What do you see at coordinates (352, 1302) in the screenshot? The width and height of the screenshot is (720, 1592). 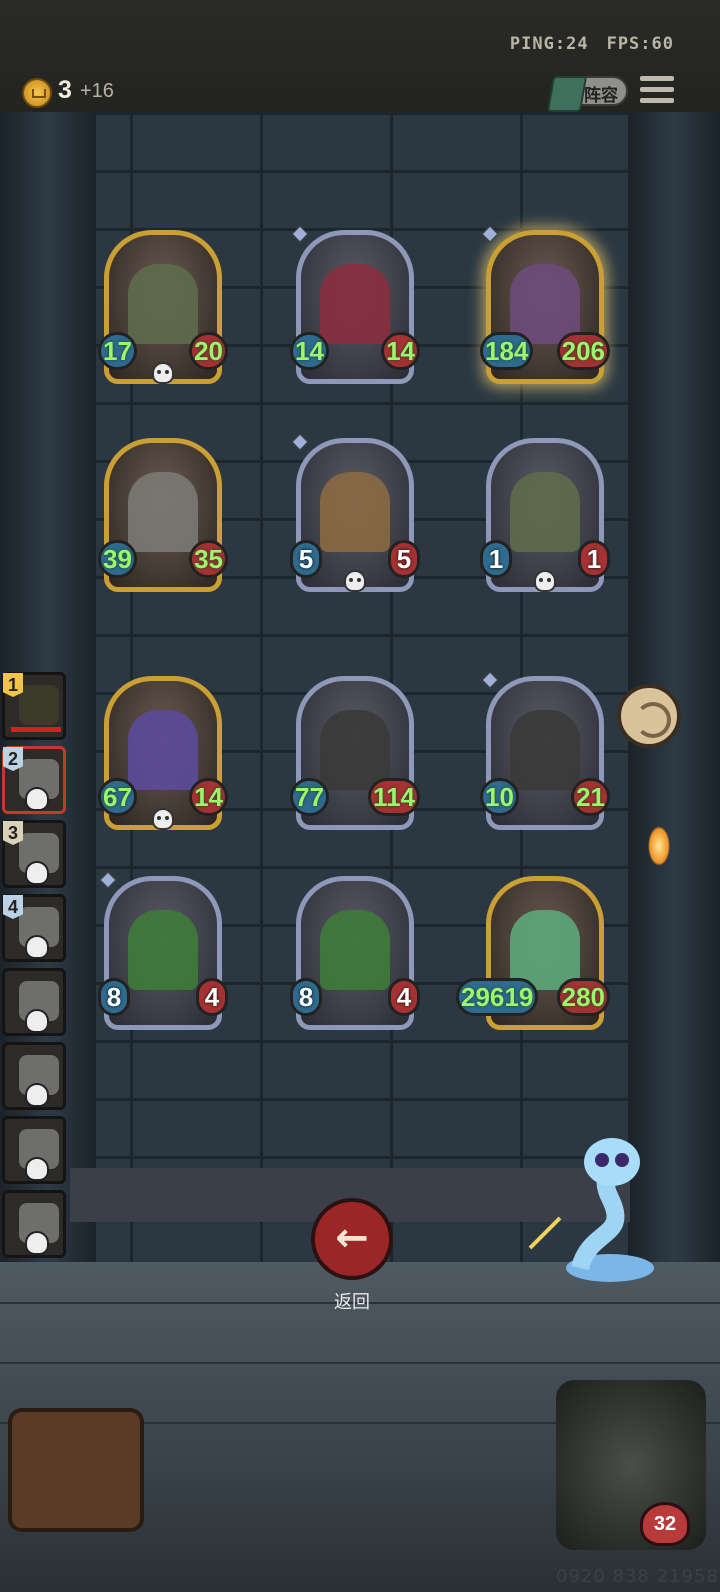 I see `back-label: 返回` at bounding box center [352, 1302].